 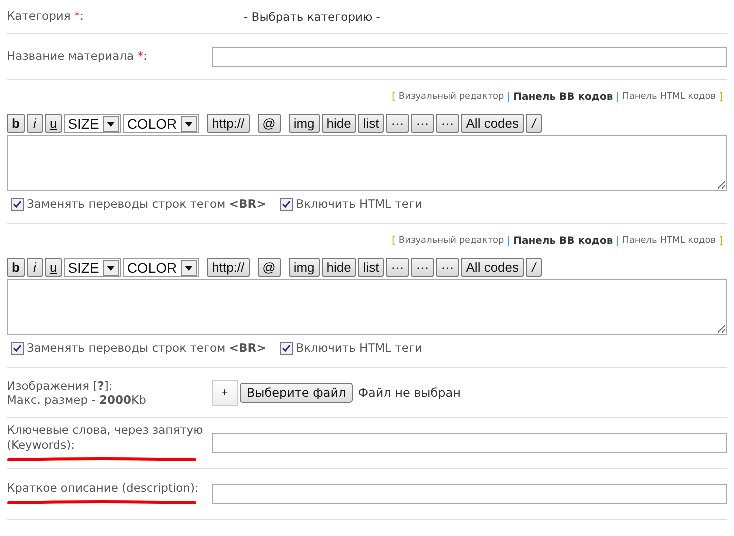 I want to click on field-label: Макс. размер - 2000Kb, so click(x=76, y=399).